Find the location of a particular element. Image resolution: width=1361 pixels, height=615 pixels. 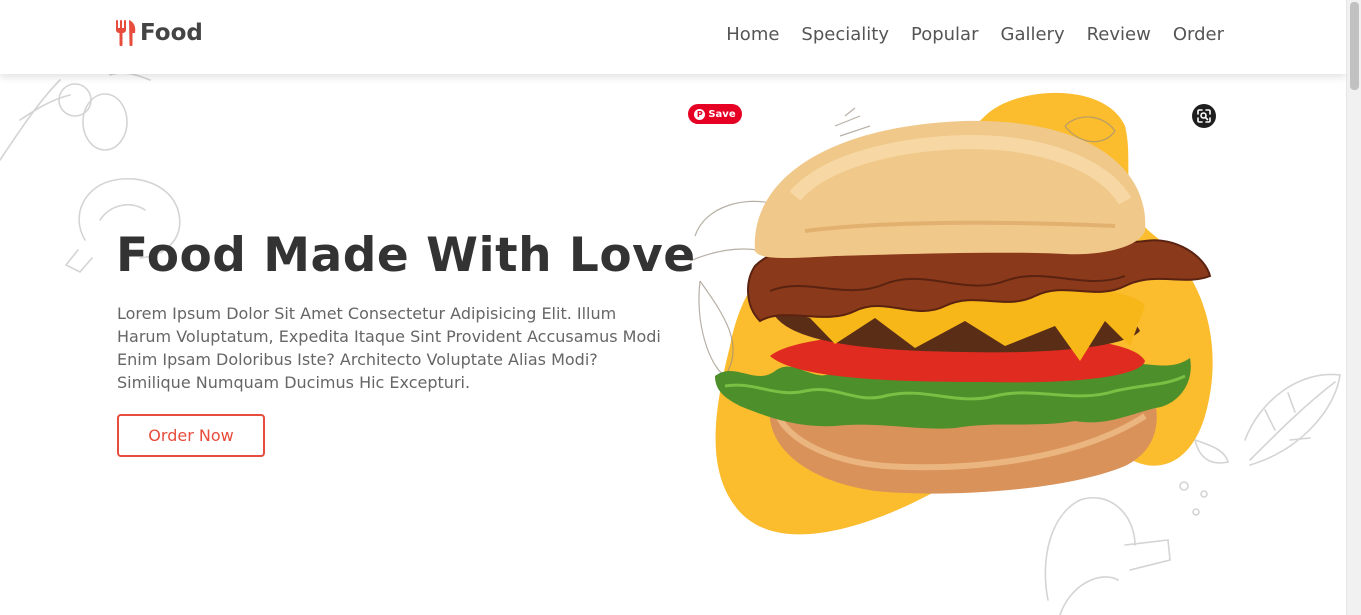

brand-logo: Food is located at coordinates (159, 33).